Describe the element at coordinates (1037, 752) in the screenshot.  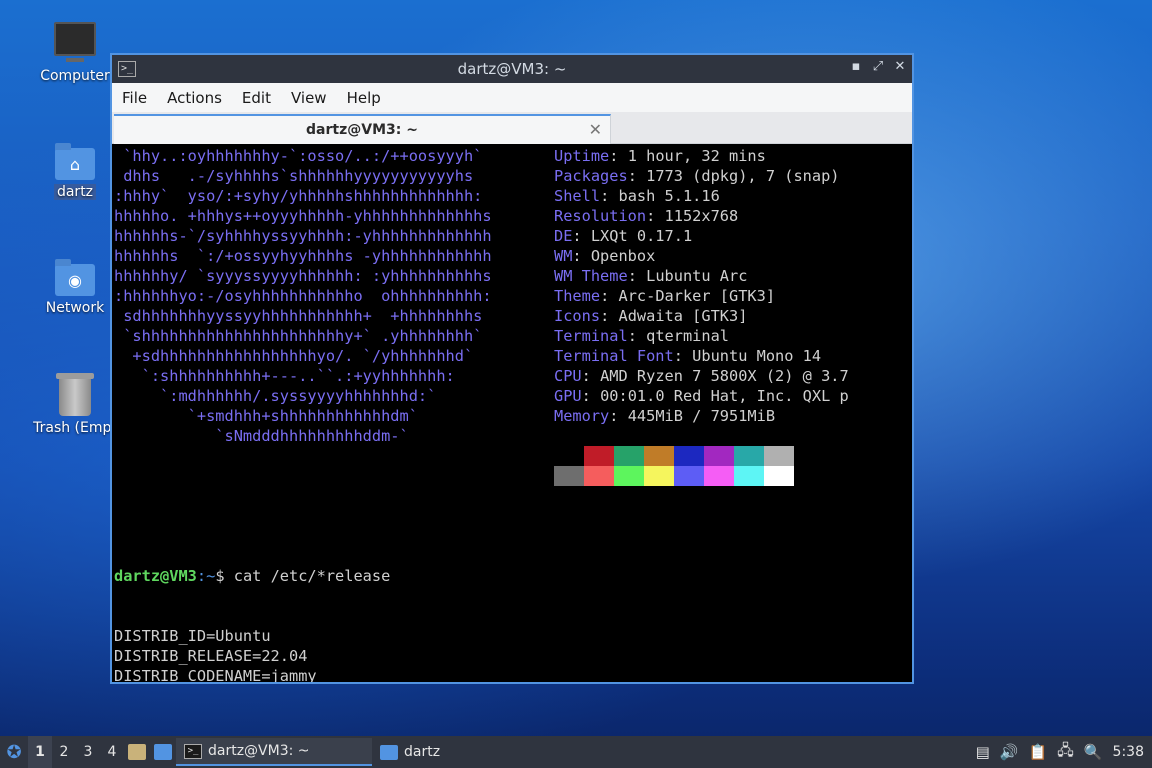
I see `clipboard-icon: 📋` at that location.